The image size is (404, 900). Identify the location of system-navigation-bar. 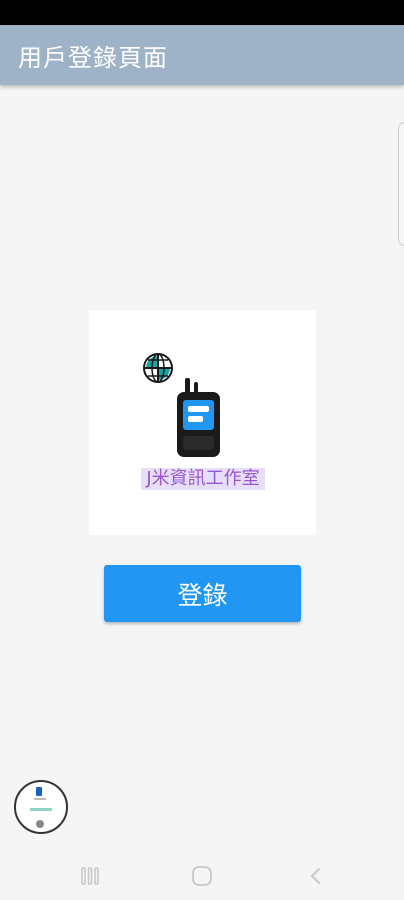
(202, 875).